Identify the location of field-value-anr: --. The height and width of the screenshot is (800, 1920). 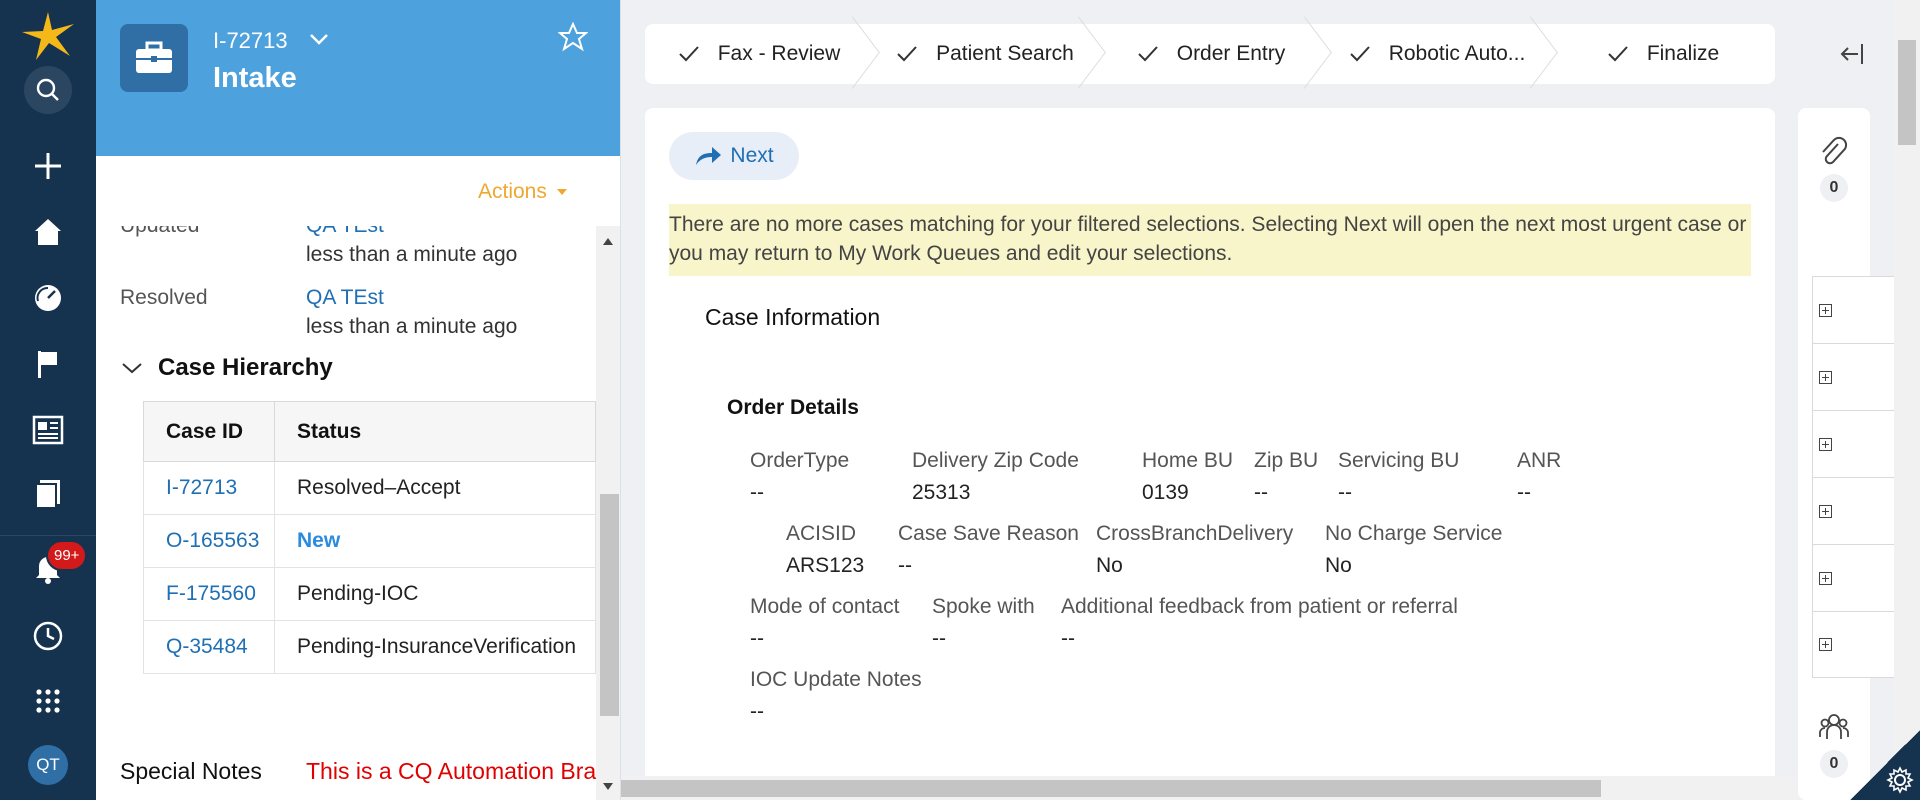
(1524, 492).